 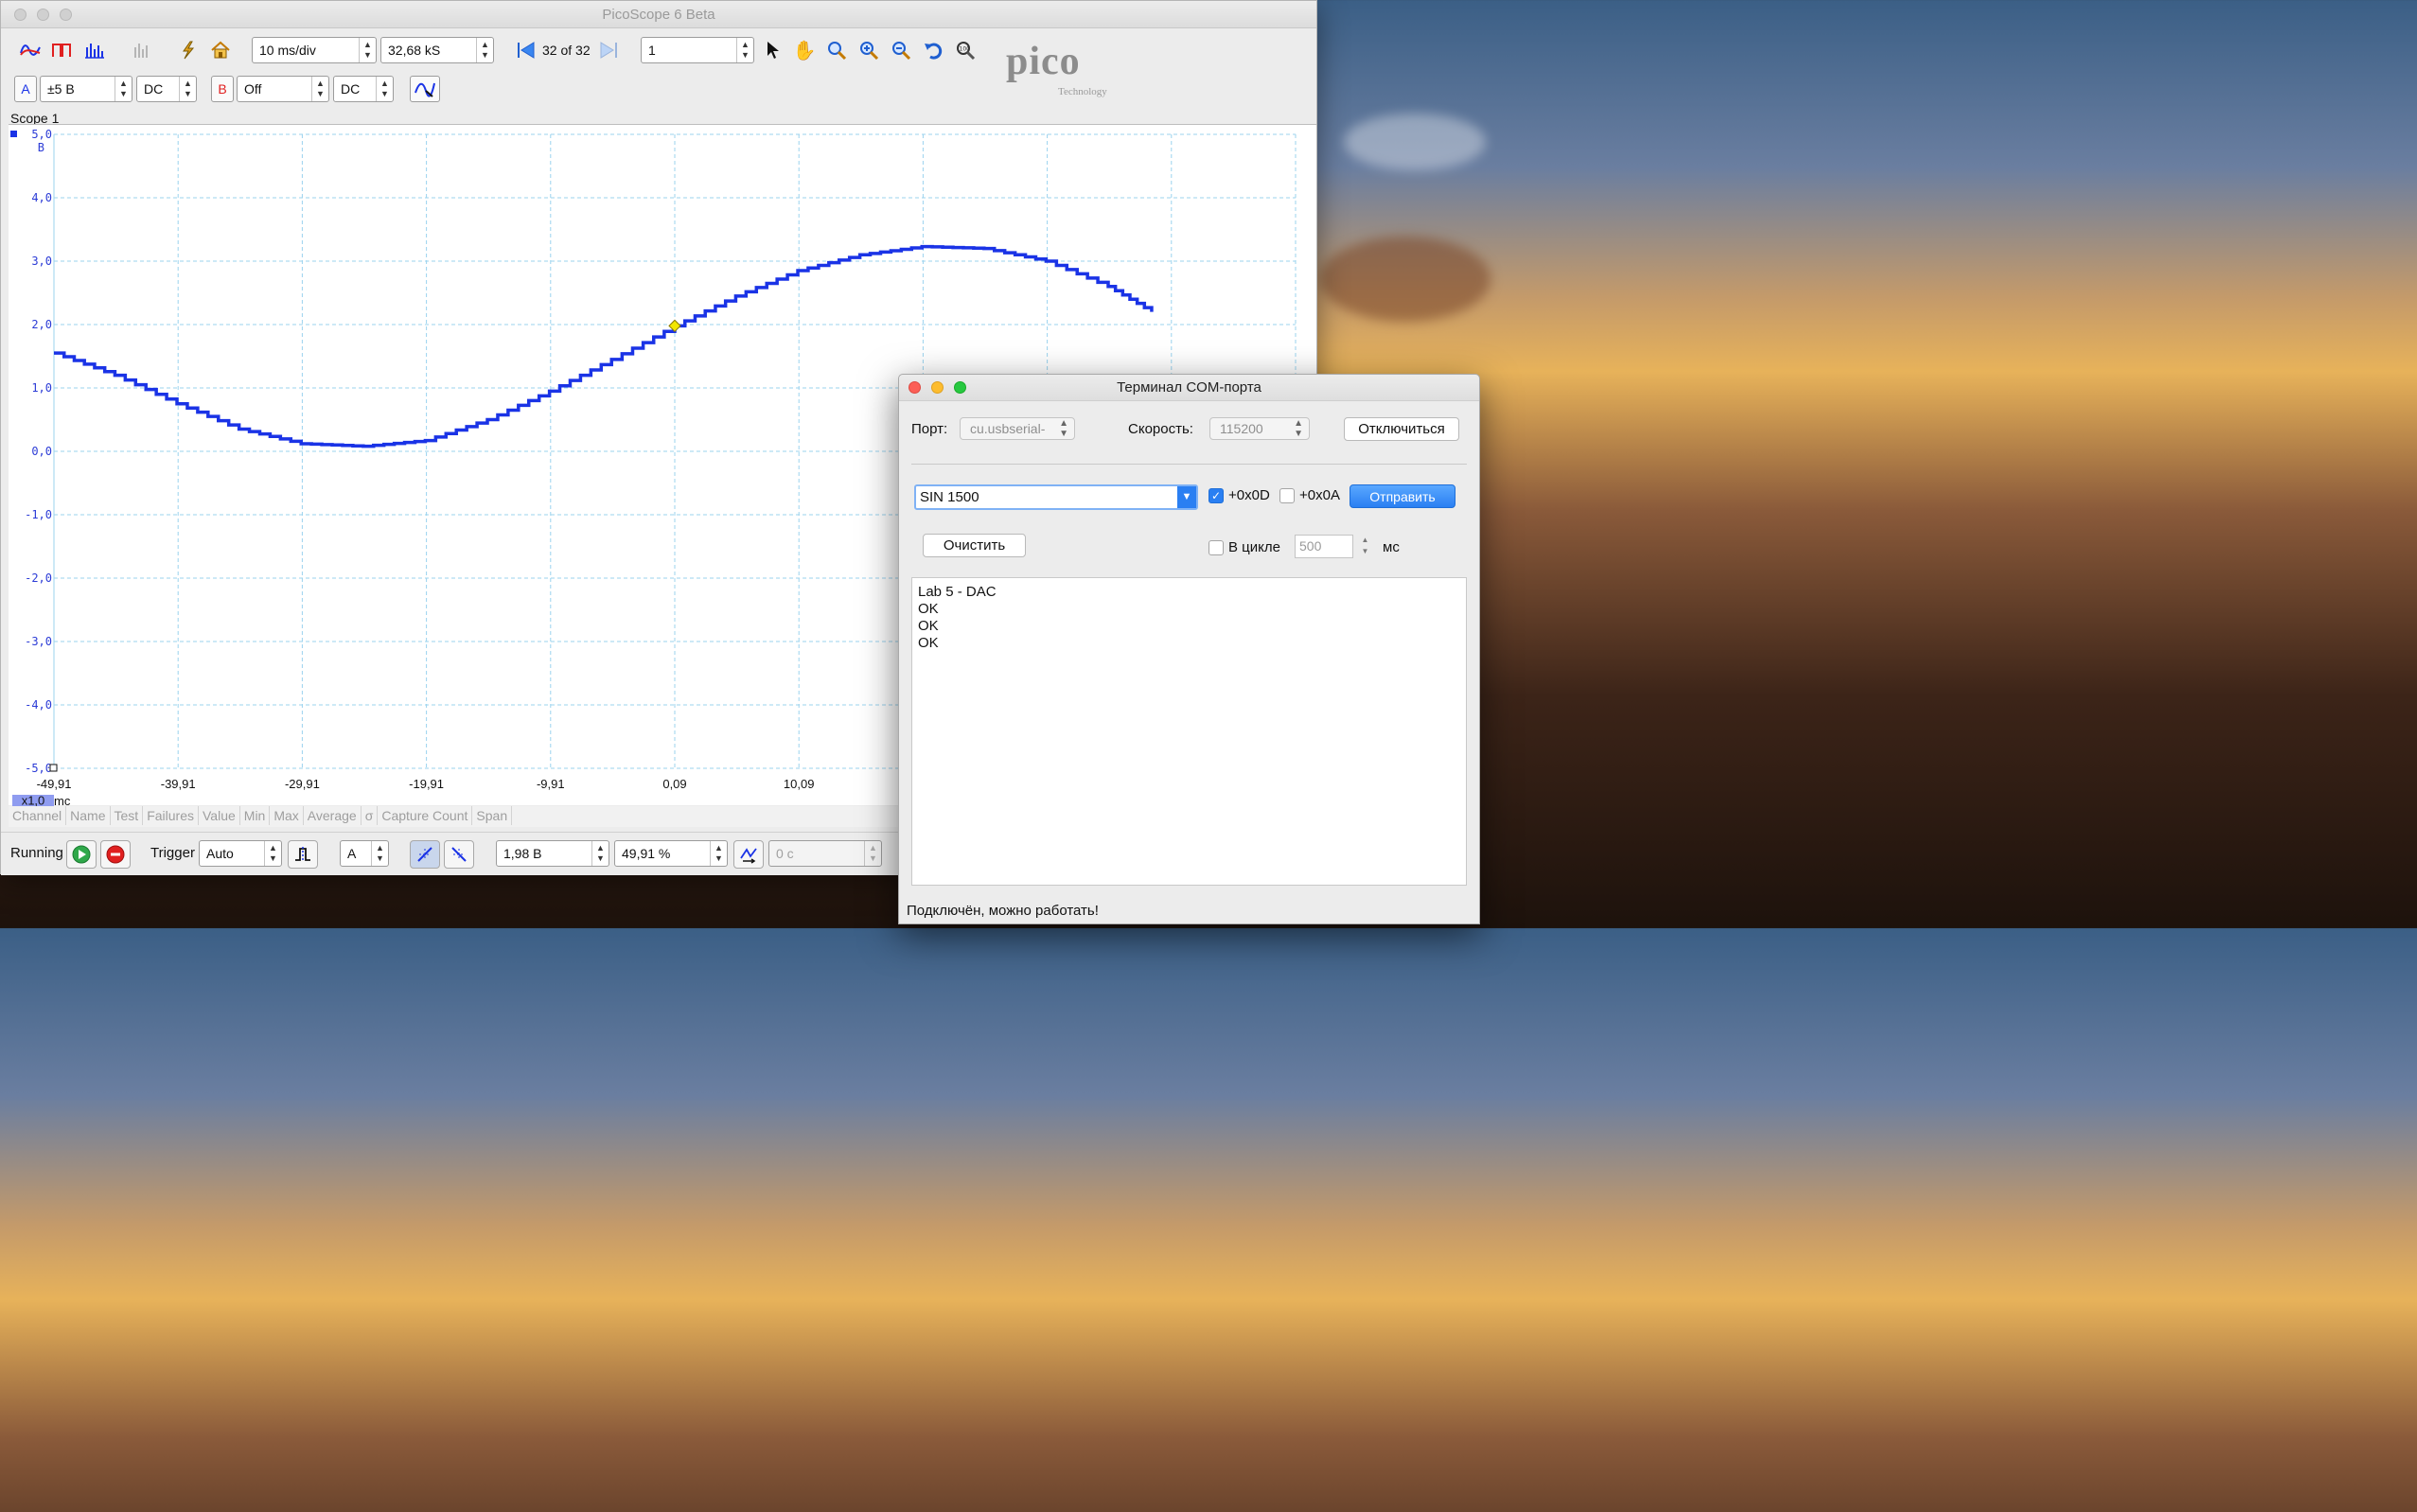 I want to click on zoom-in-icon, so click(x=868, y=50).